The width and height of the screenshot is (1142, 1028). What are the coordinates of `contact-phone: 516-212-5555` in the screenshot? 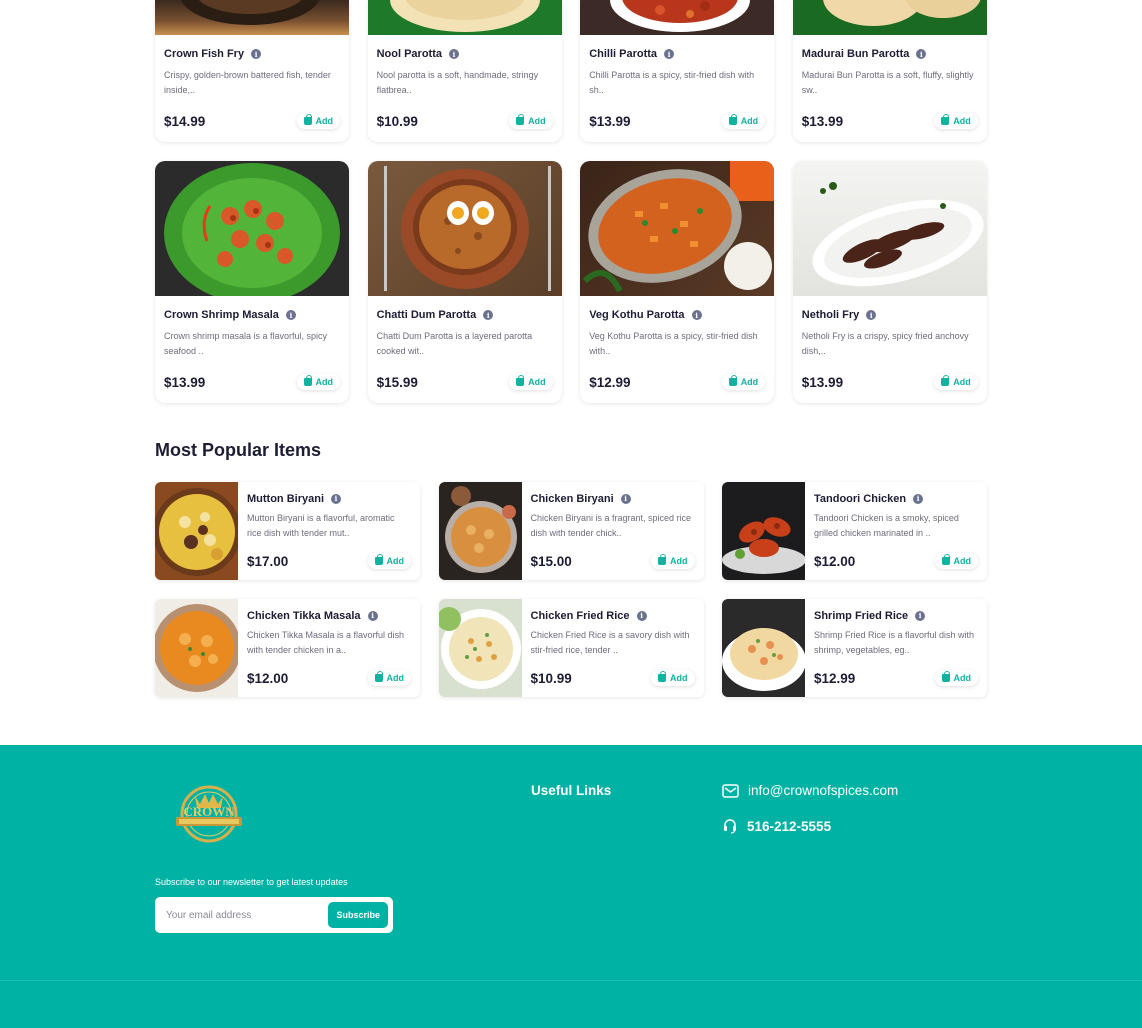 It's located at (776, 826).